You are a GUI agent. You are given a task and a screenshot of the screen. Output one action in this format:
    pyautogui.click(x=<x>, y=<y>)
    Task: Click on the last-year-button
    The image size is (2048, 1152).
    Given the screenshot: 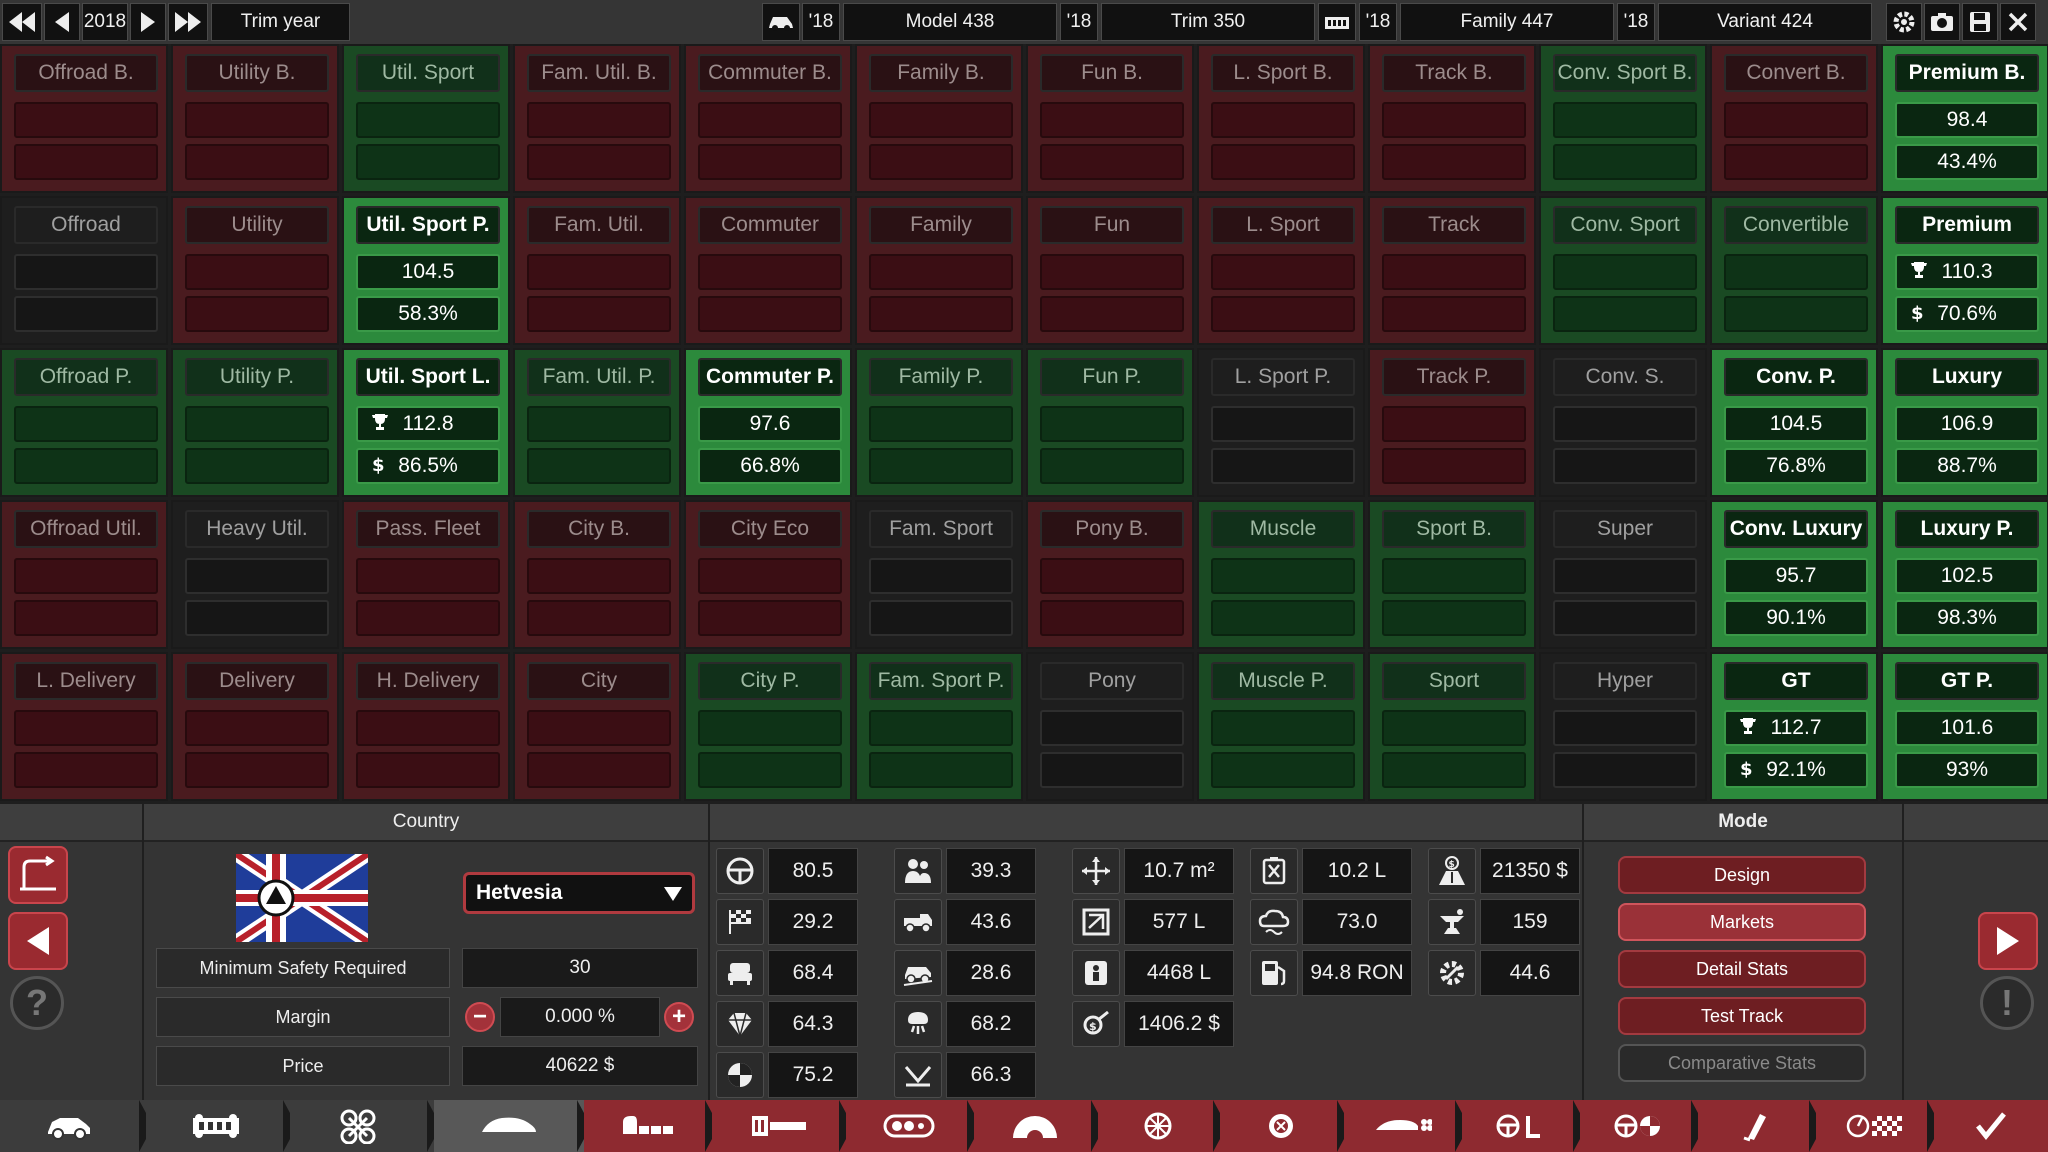 What is the action you would take?
    pyautogui.click(x=188, y=22)
    